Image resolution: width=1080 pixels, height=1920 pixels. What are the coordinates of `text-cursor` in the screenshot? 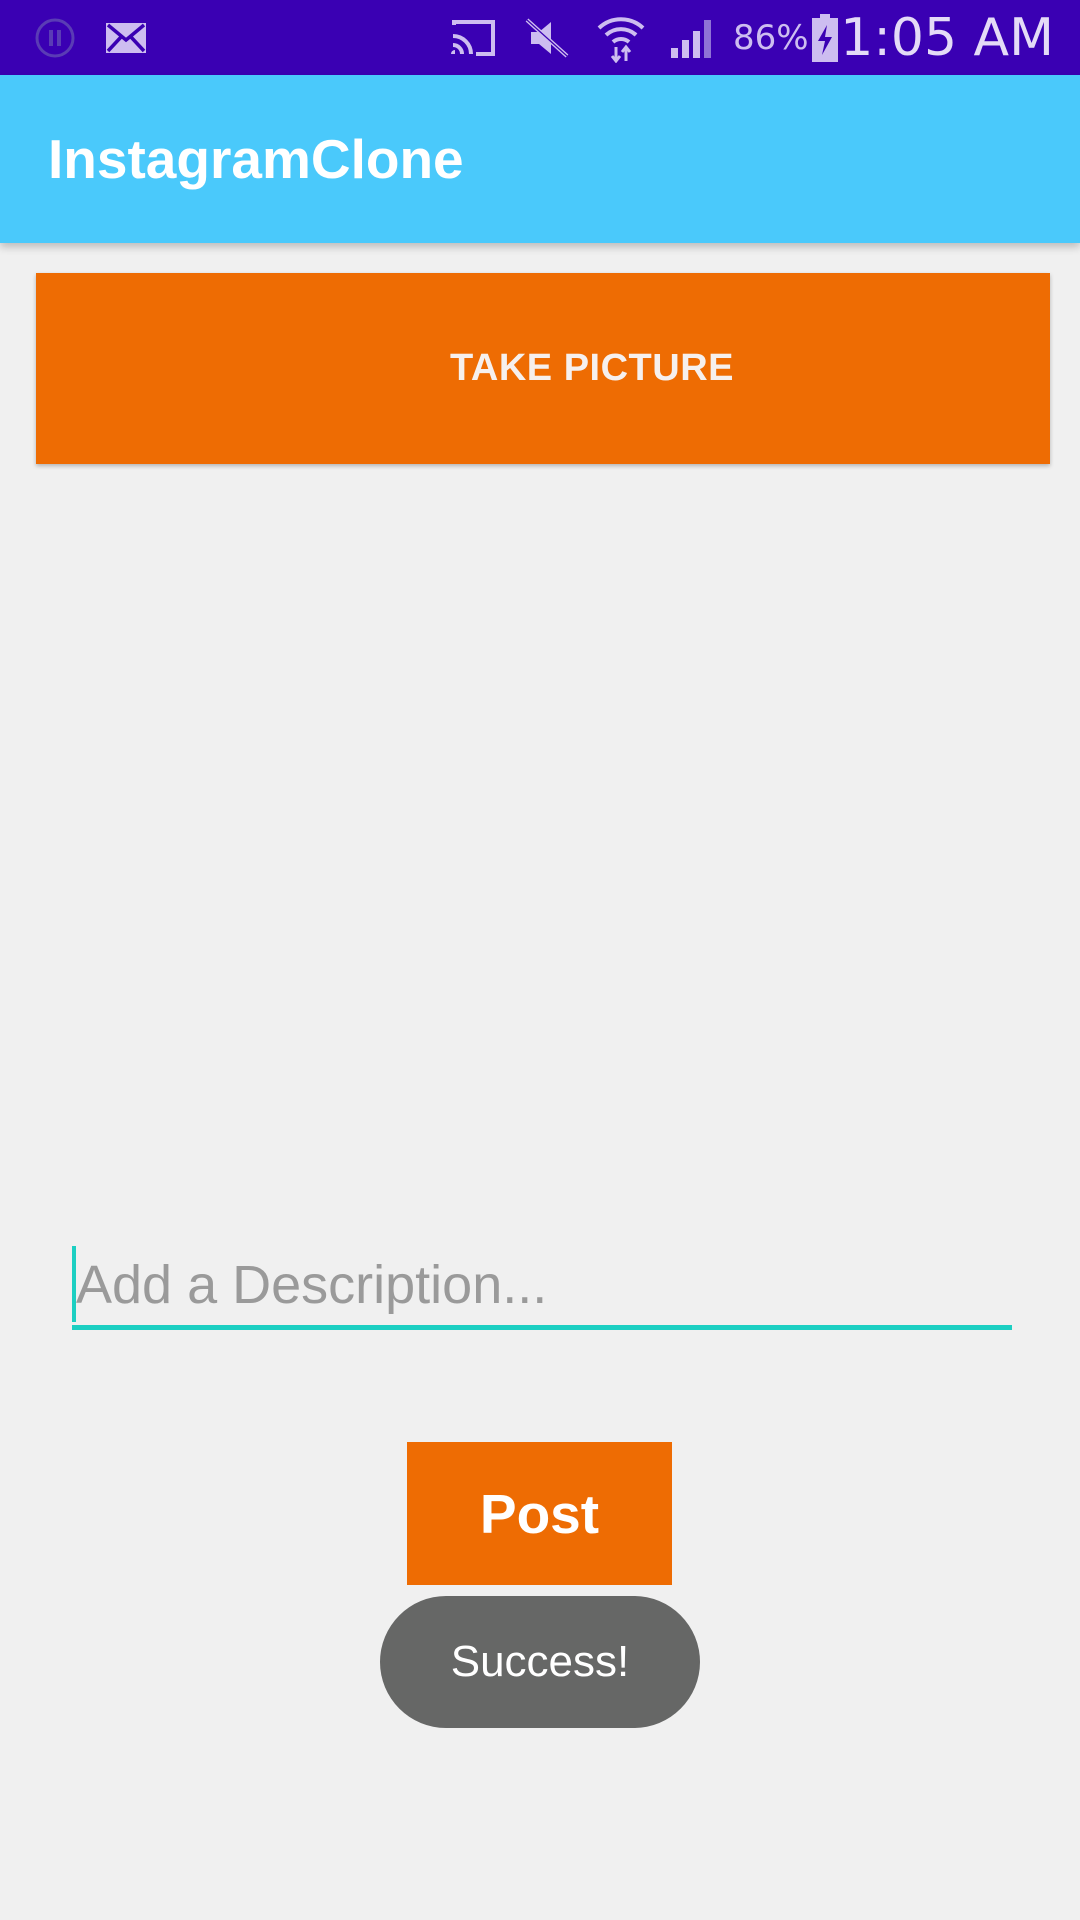 It's located at (74, 1284).